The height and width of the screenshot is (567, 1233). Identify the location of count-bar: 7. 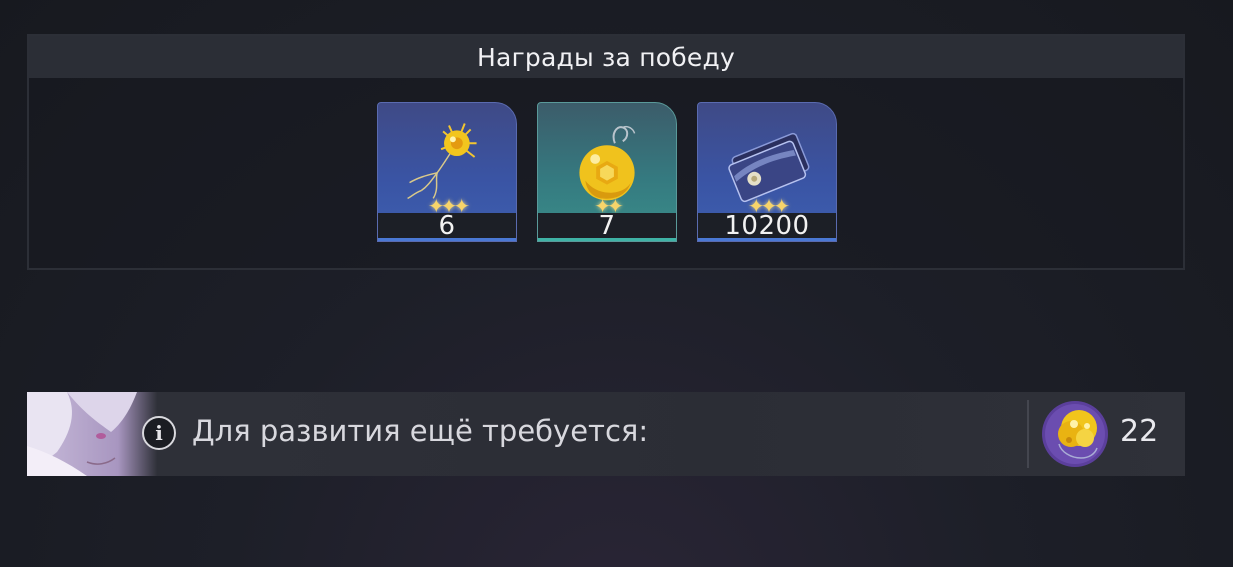
(607, 225).